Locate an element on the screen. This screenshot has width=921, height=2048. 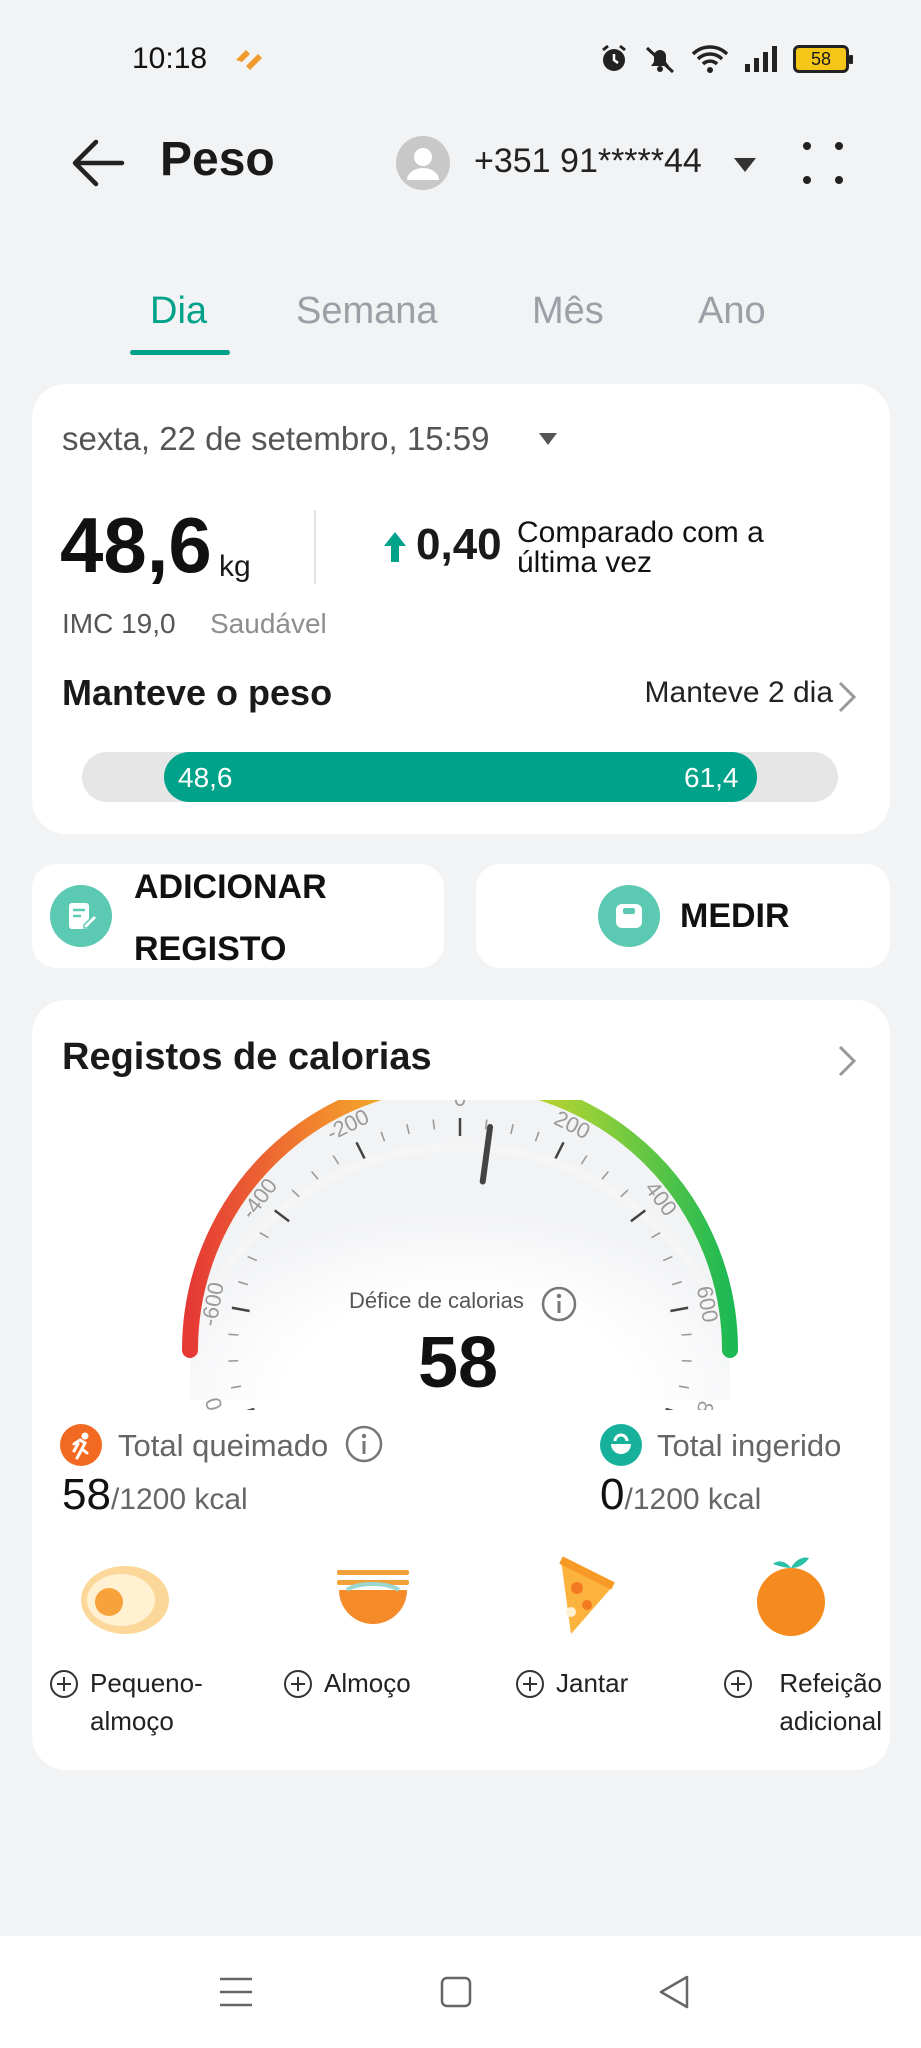
calorie-records-title: Registos de calorias is located at coordinates (247, 1057).